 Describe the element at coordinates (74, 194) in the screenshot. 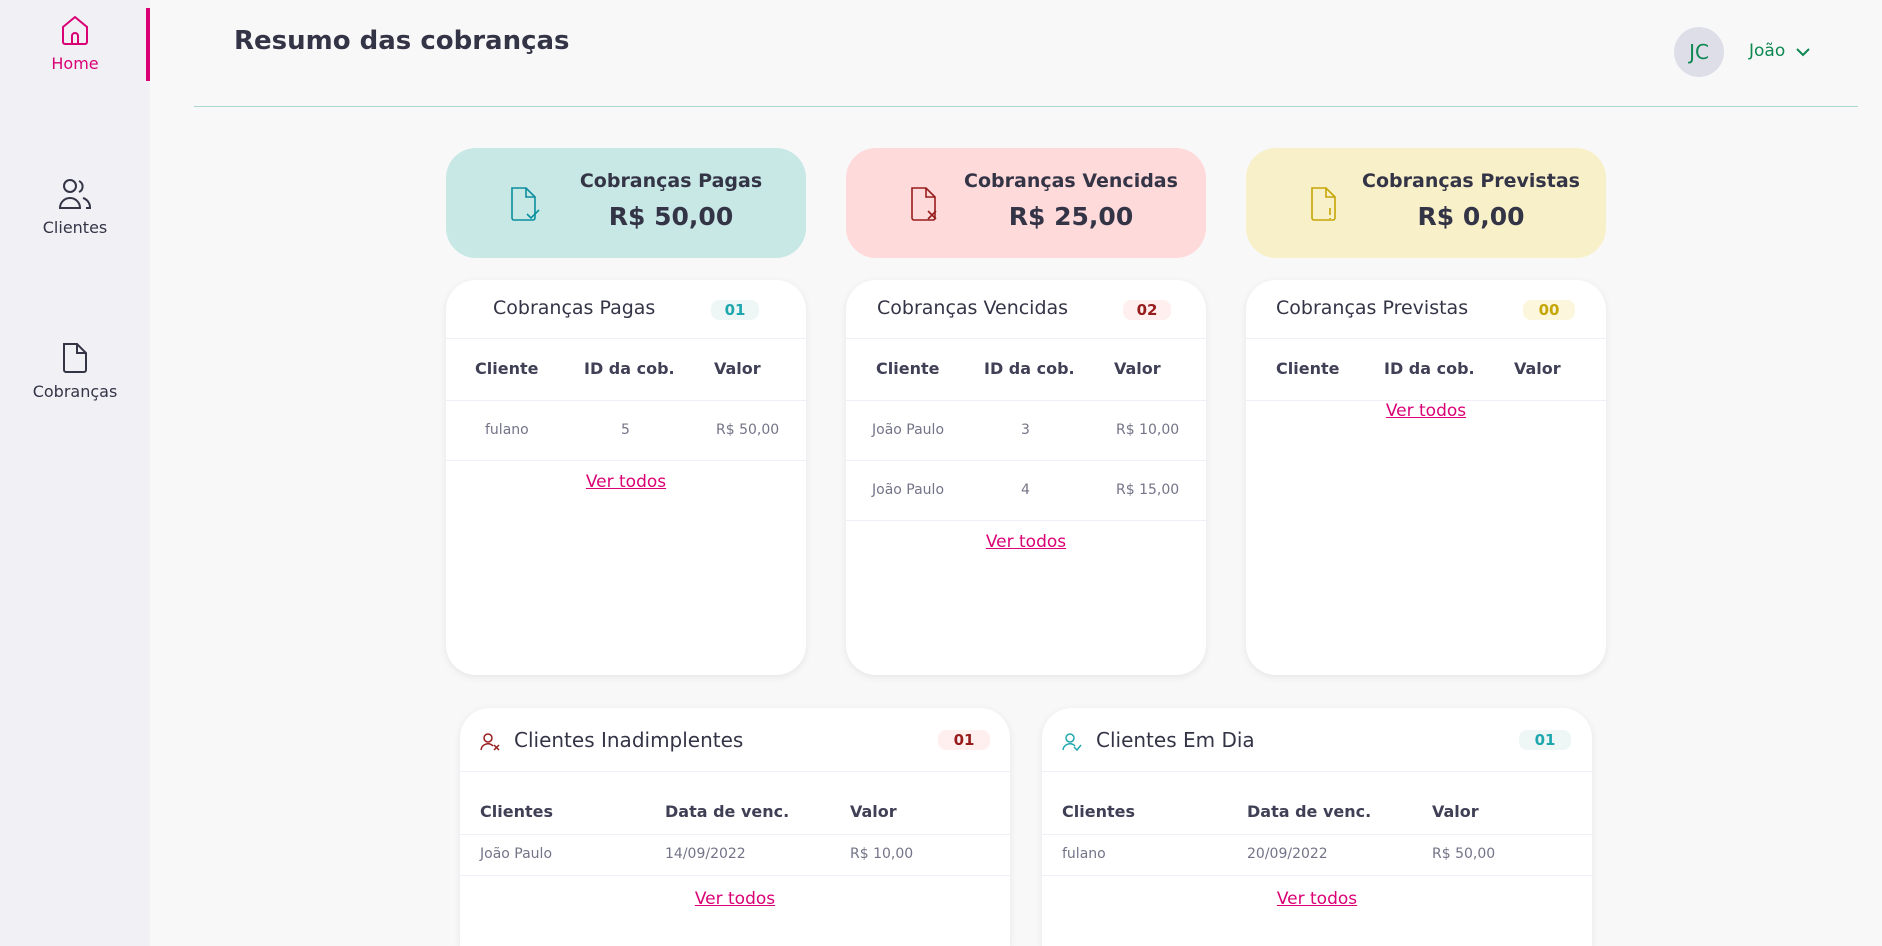

I see `clients-icon` at that location.